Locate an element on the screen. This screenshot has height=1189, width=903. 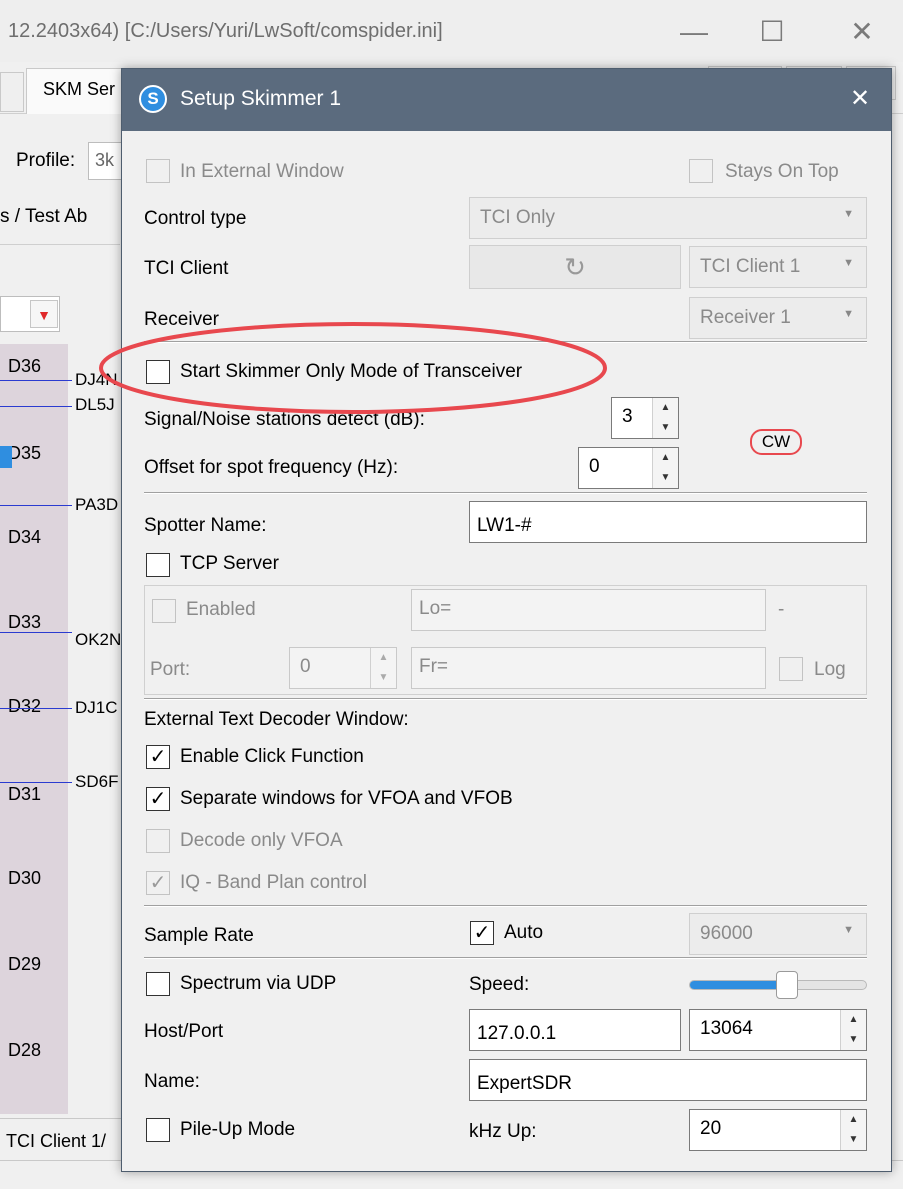
refresh-icon: ↻ is located at coordinates (575, 267).